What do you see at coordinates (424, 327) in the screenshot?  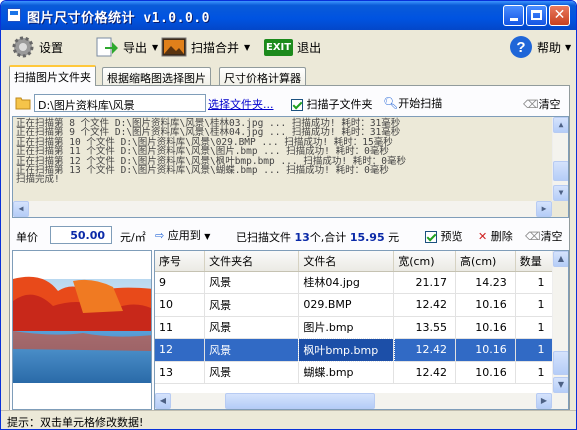 I see `table-cell: 13.55` at bounding box center [424, 327].